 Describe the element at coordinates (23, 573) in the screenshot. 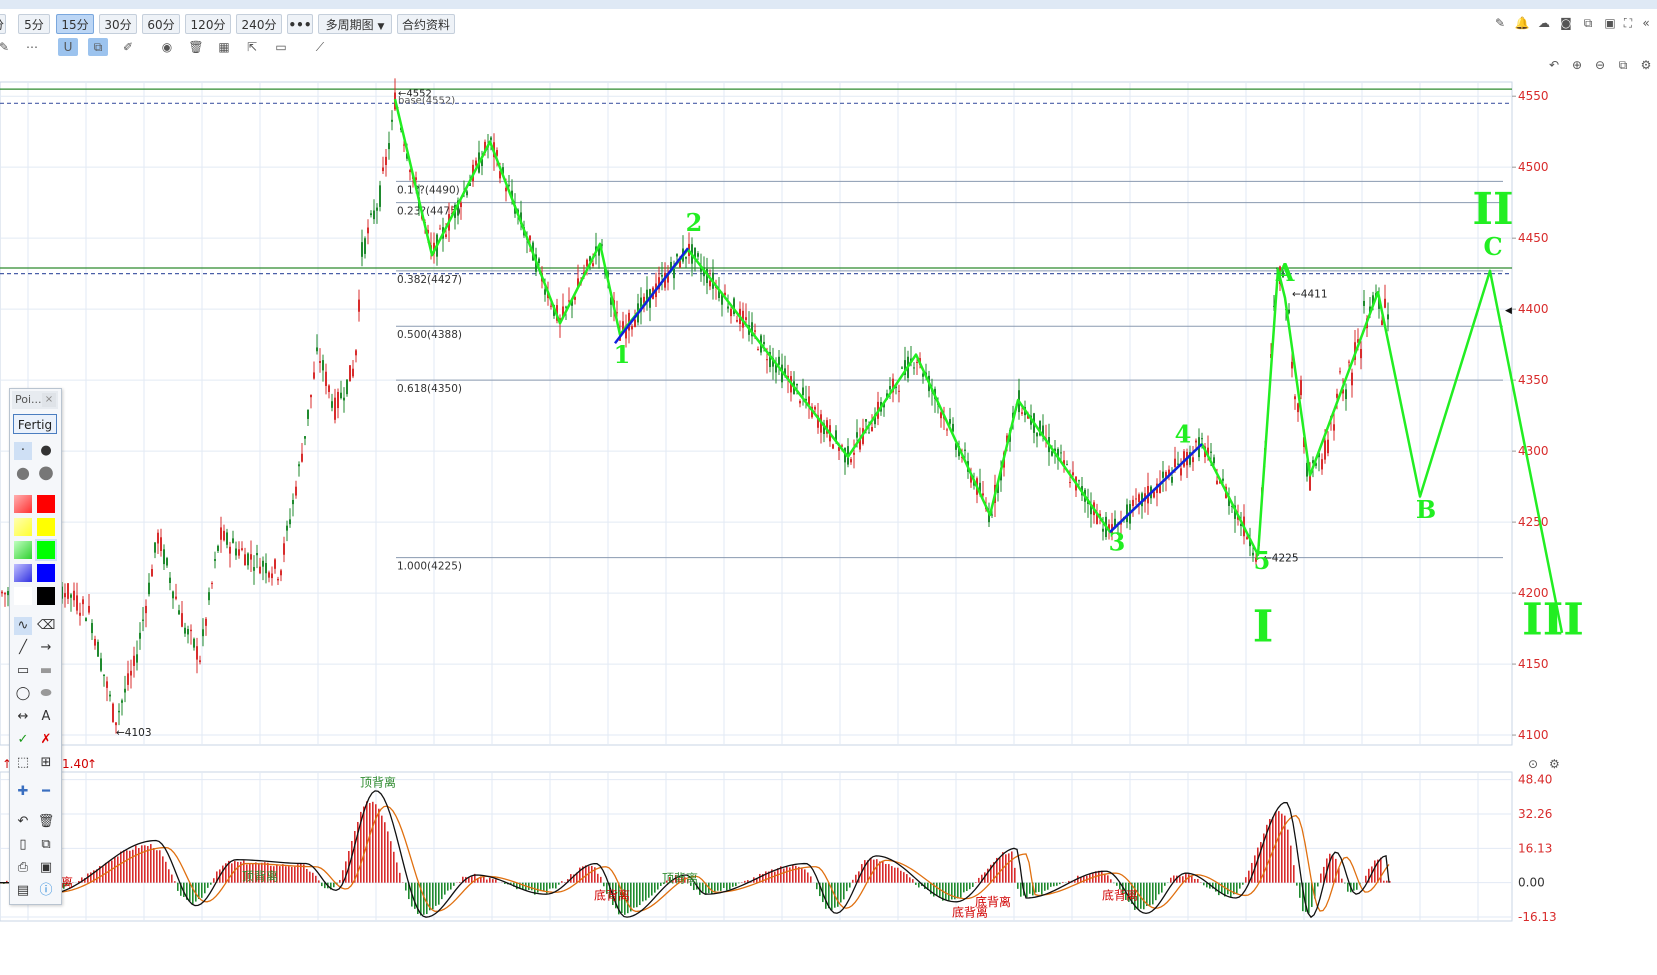

I see `color-blue-gradient` at that location.